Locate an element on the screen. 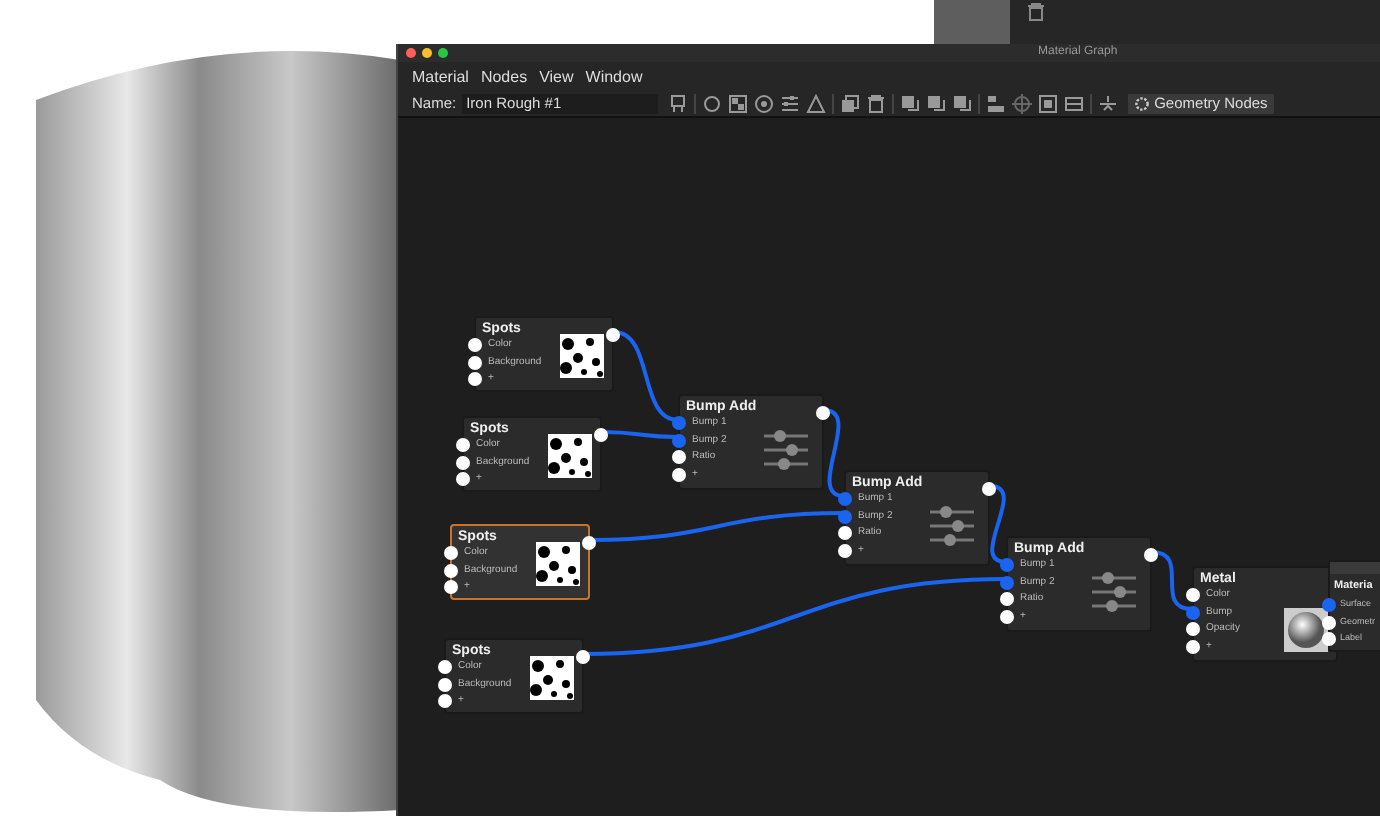  sliders-icon is located at coordinates (790, 103).